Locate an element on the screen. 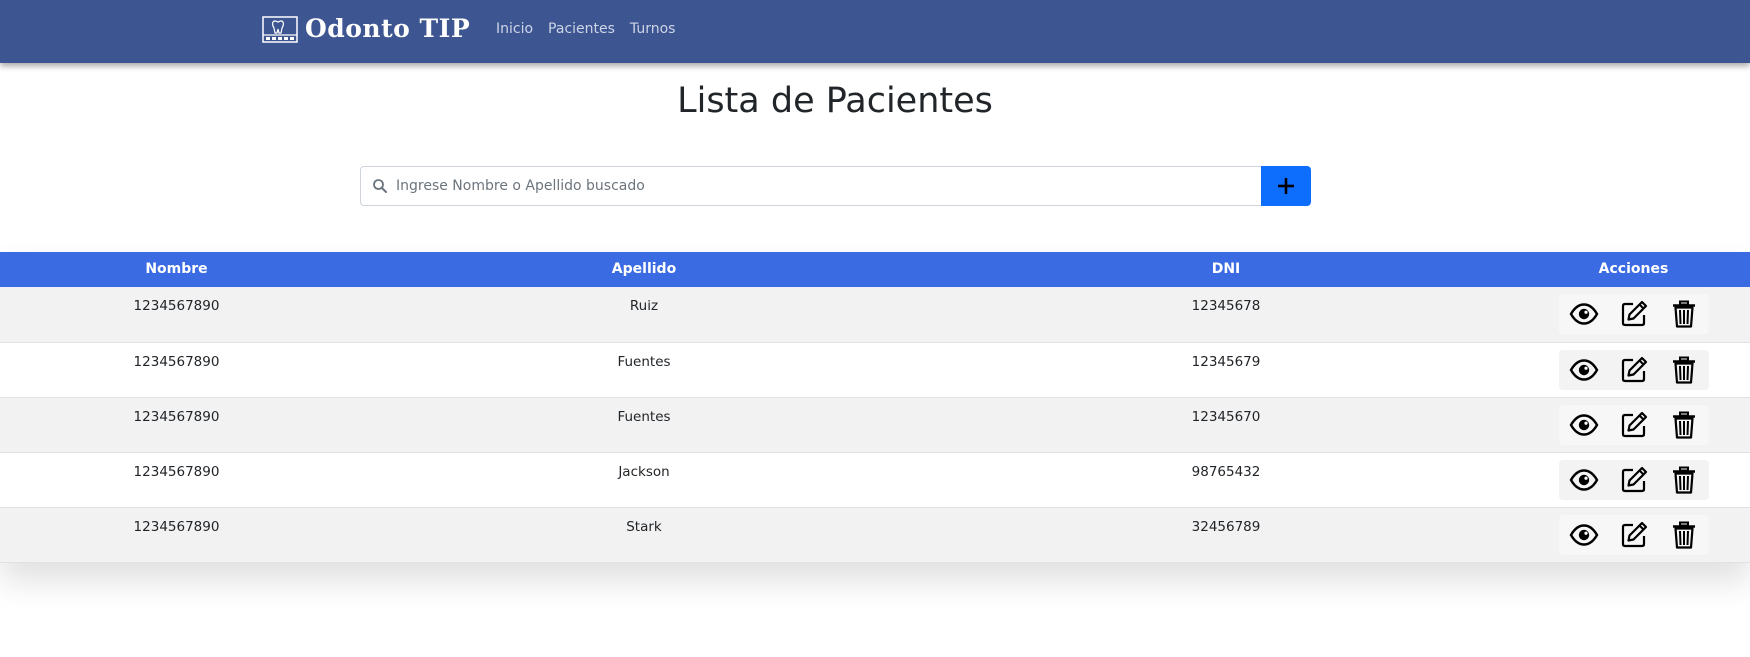  nav-links: Inicio Pacientes Turnos is located at coordinates (593, 29).